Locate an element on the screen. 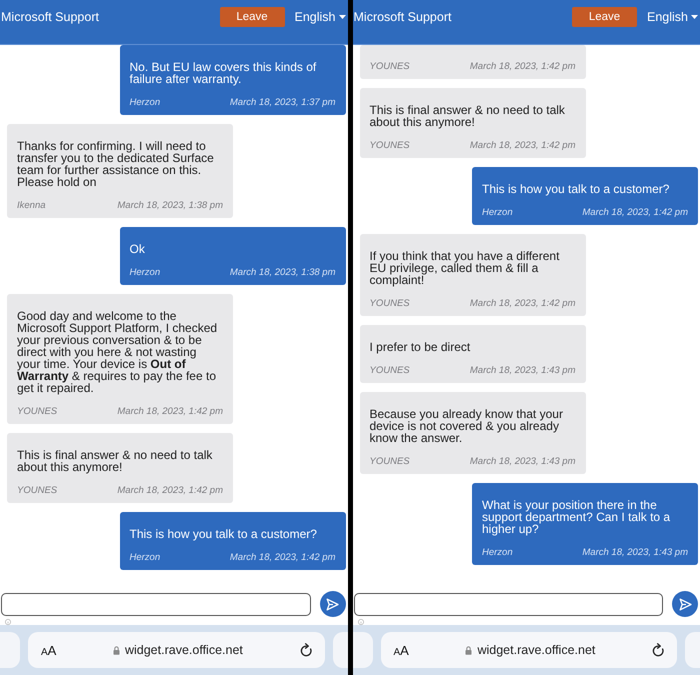 Image resolution: width=700 pixels, height=675 pixels. message-text: Ok is located at coordinates (138, 249).